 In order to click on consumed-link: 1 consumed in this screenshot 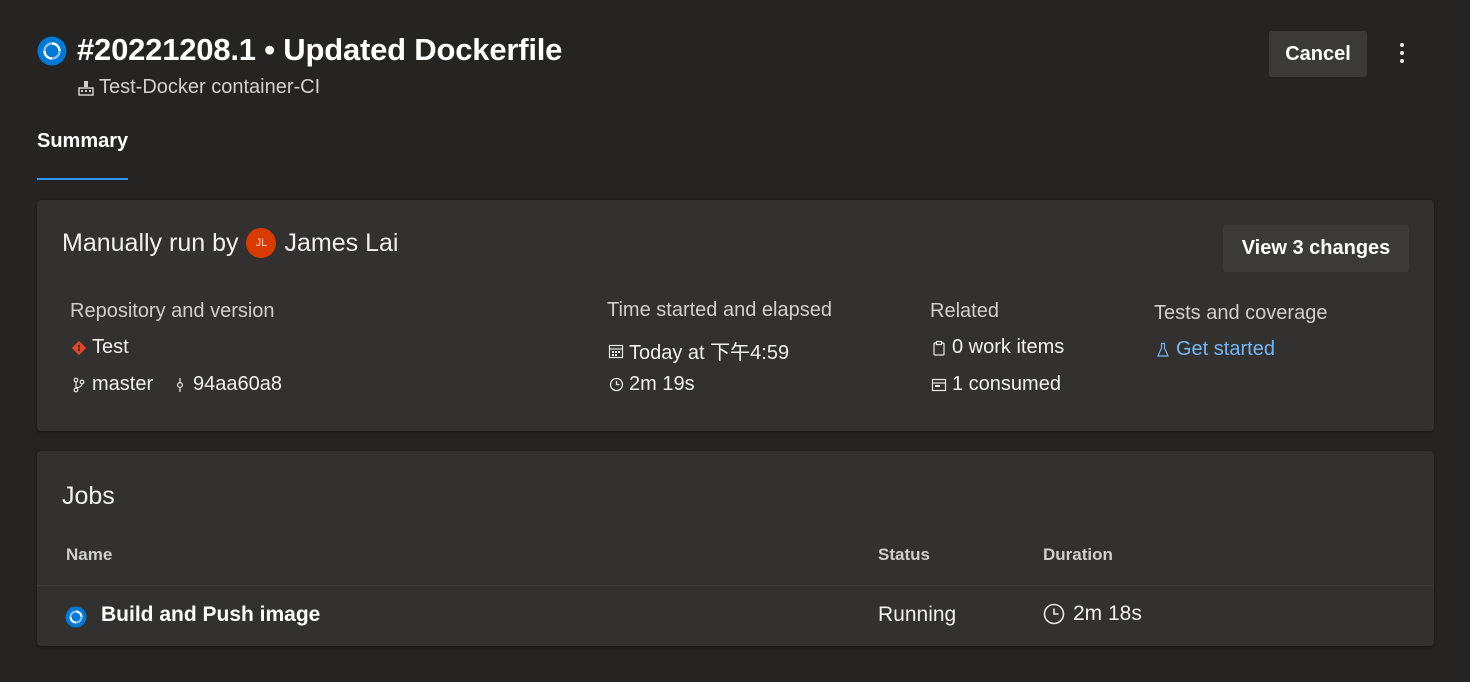, I will do `click(995, 384)`.